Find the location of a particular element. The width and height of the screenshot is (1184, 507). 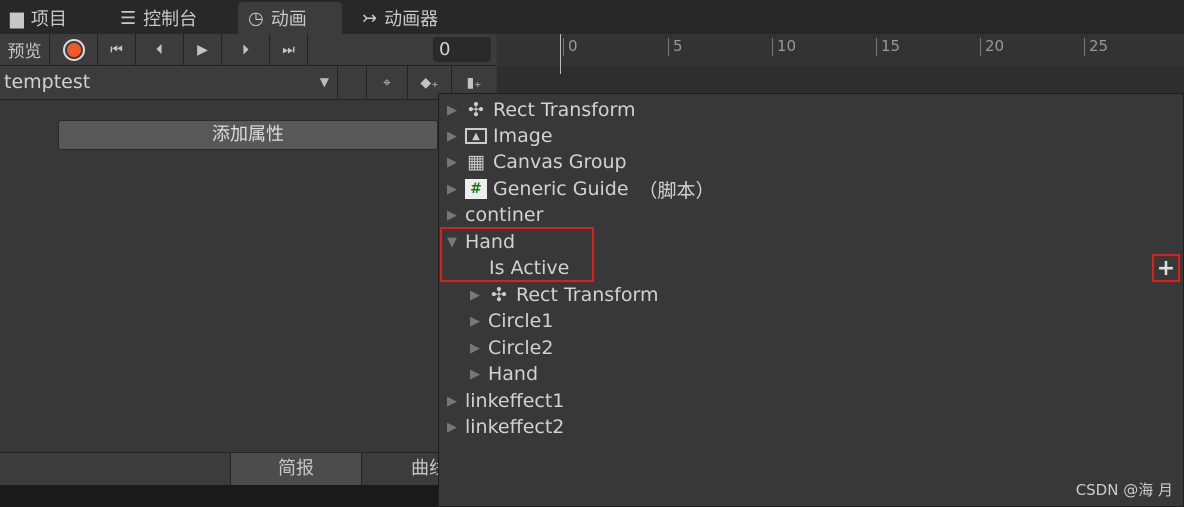

ruler-tick: 10 is located at coordinates (784, 47).